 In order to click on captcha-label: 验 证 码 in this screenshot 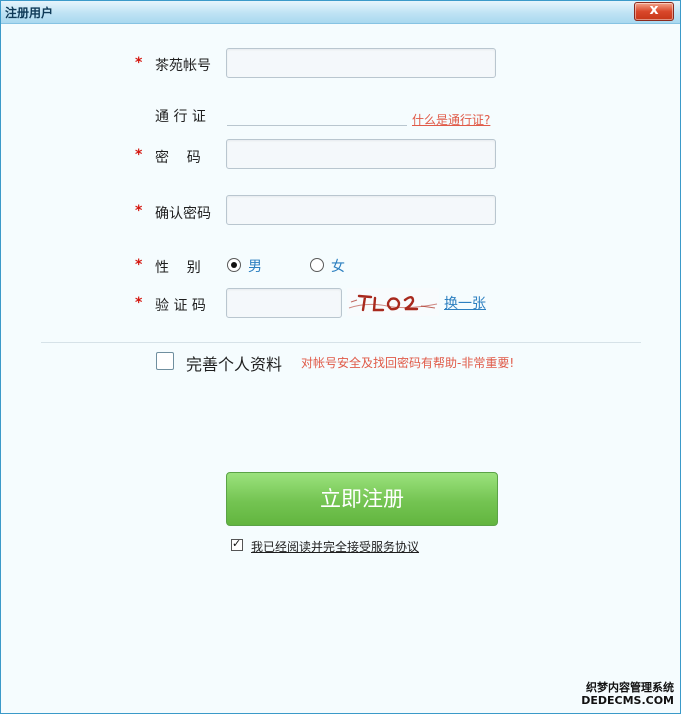, I will do `click(180, 306)`.